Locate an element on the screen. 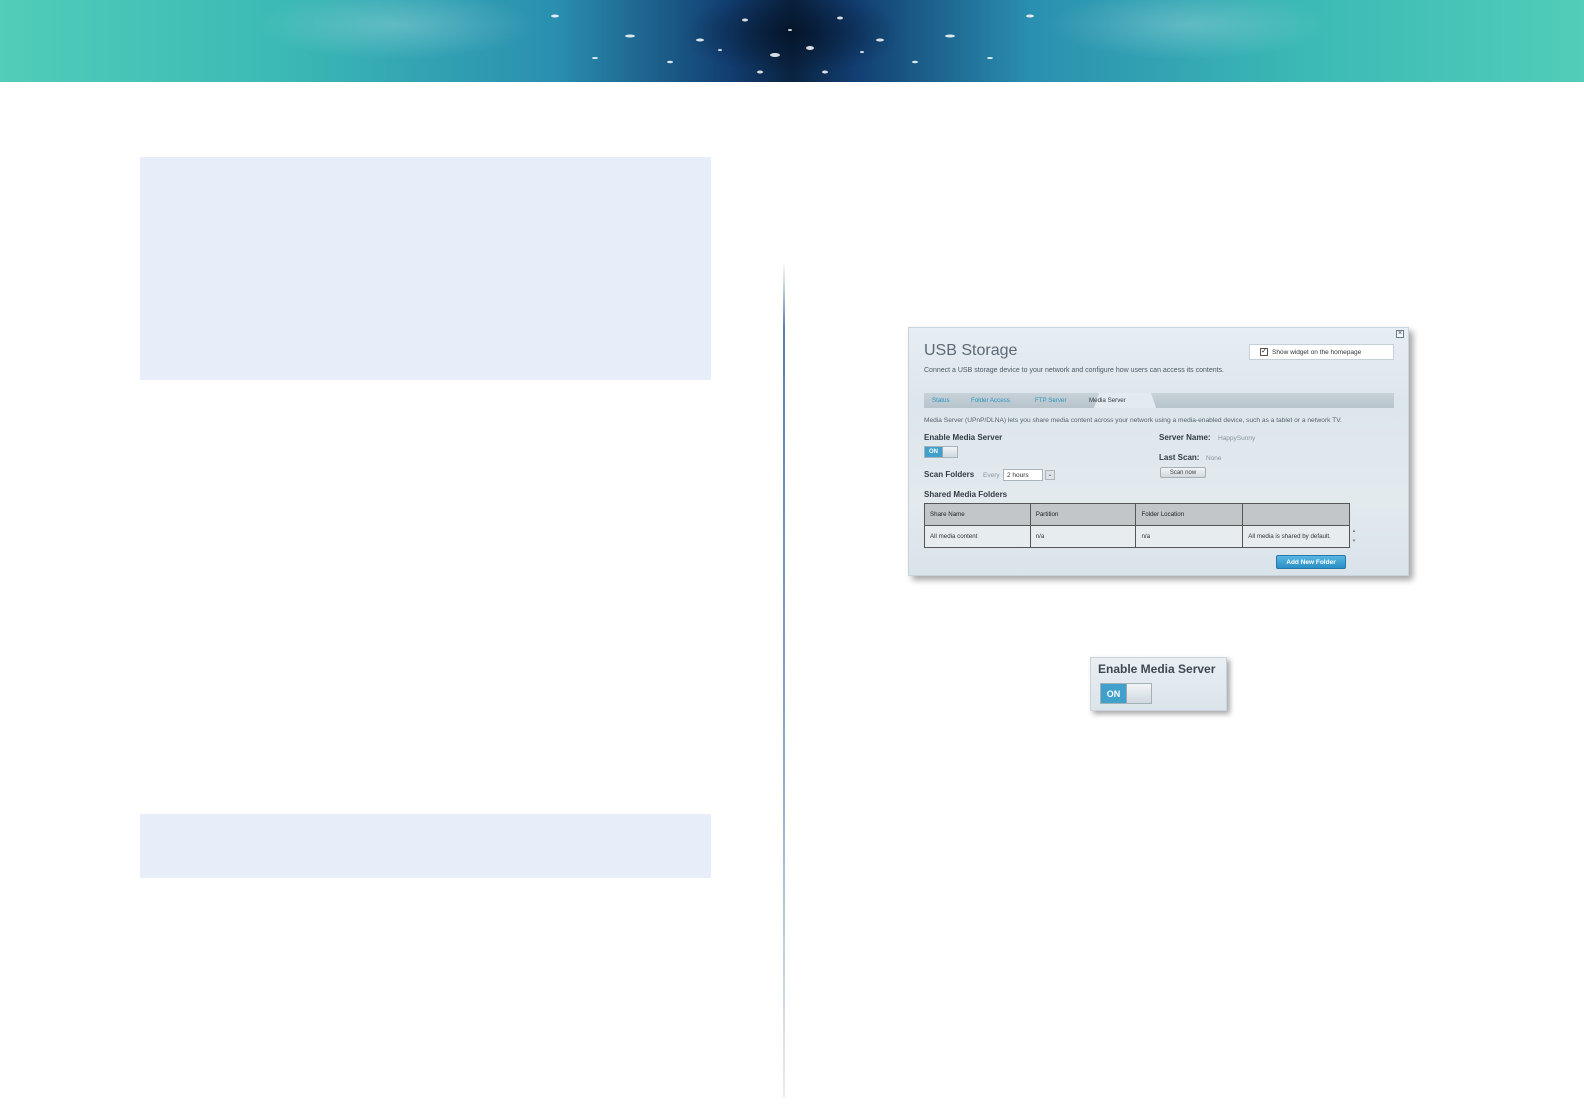 The image size is (1584, 1111). table-header-row: Share Name Partition Folder Location is located at coordinates (1137, 514).